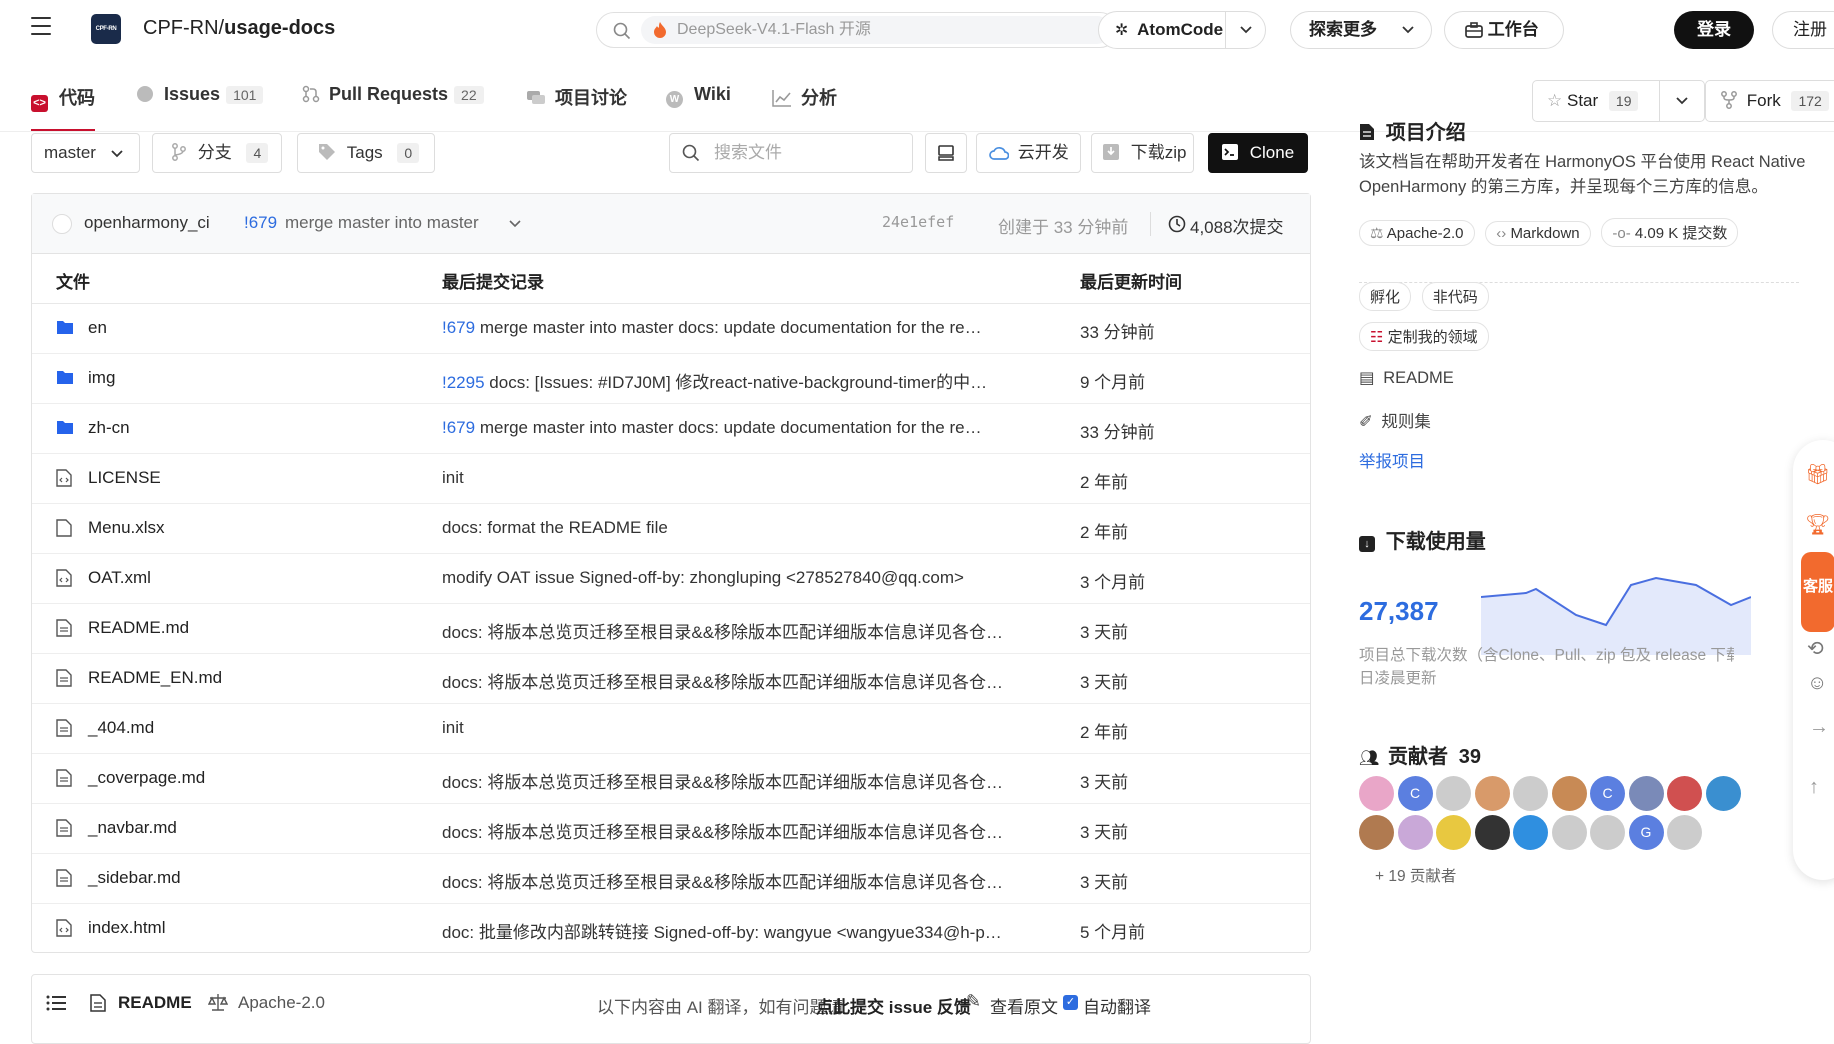 This screenshot has height=1044, width=1834. I want to click on avatar, so click(62, 224).